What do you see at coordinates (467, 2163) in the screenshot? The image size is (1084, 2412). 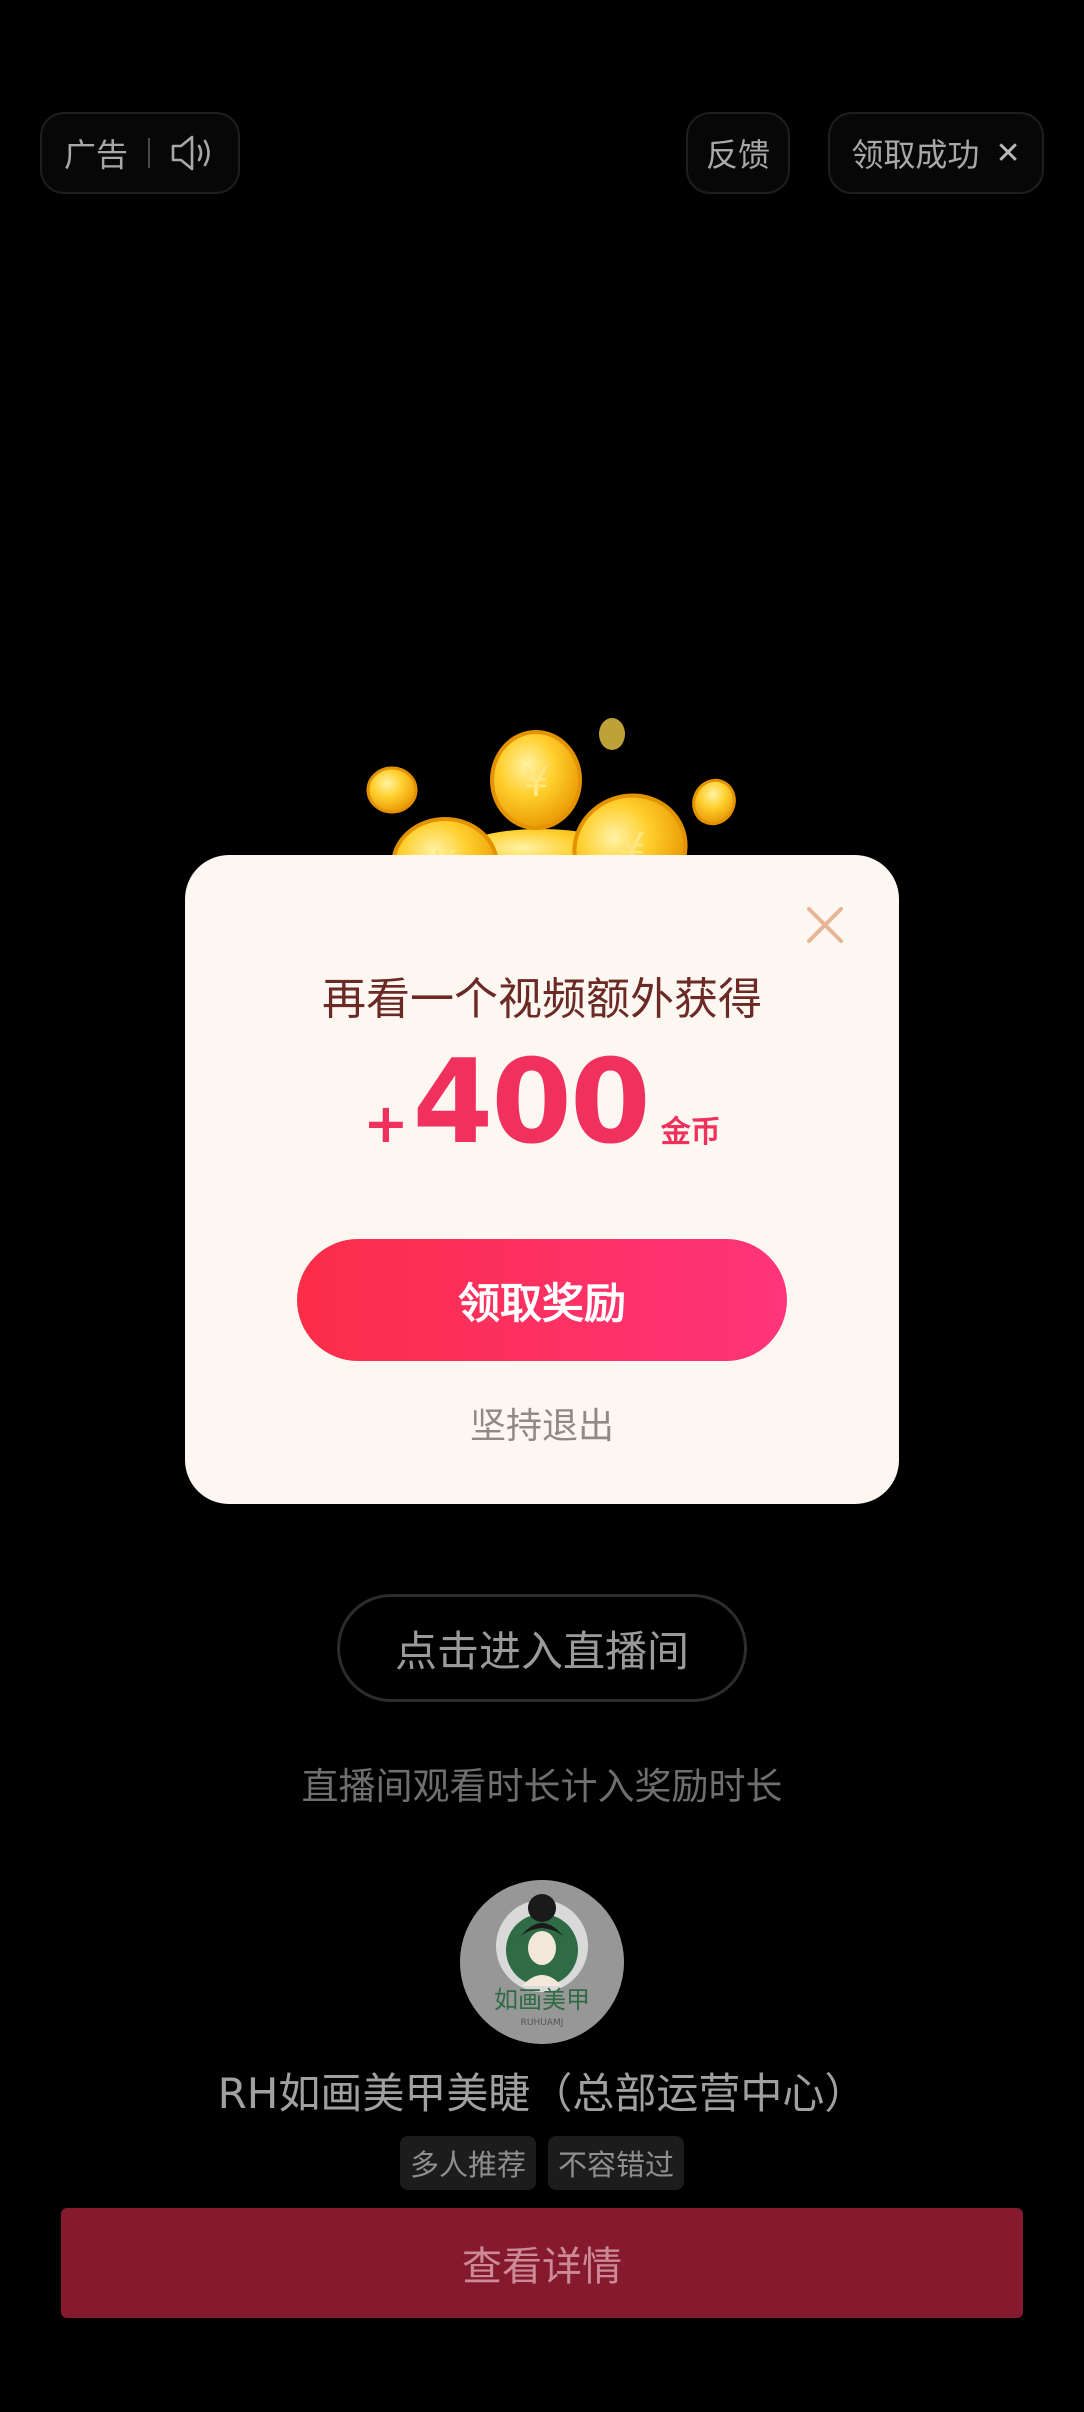 I see `tag: 多人推荐` at bounding box center [467, 2163].